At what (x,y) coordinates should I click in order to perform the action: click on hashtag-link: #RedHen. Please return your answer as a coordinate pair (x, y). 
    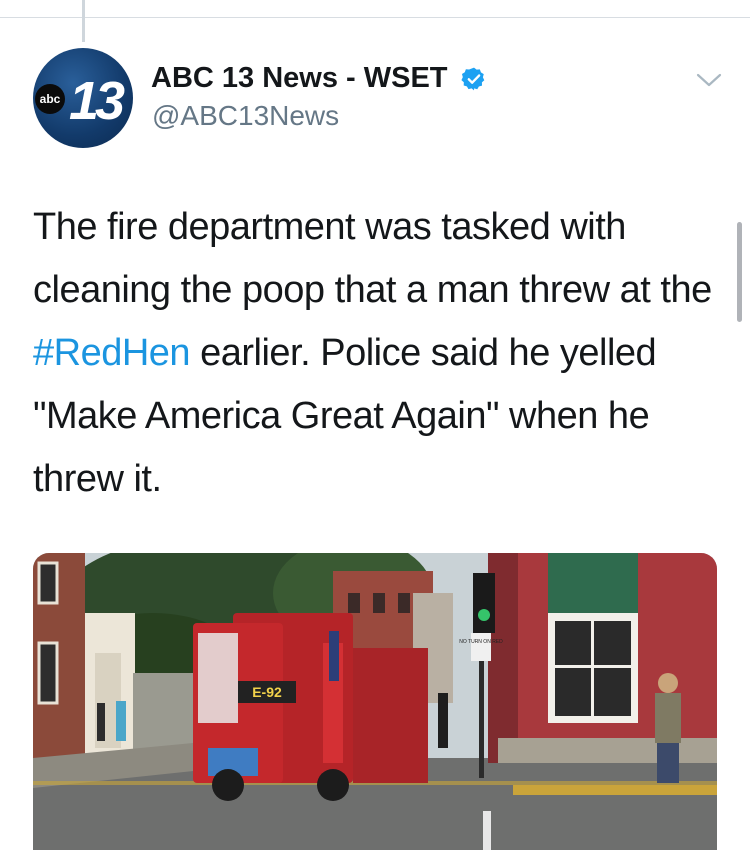
    Looking at the image, I should click on (112, 353).